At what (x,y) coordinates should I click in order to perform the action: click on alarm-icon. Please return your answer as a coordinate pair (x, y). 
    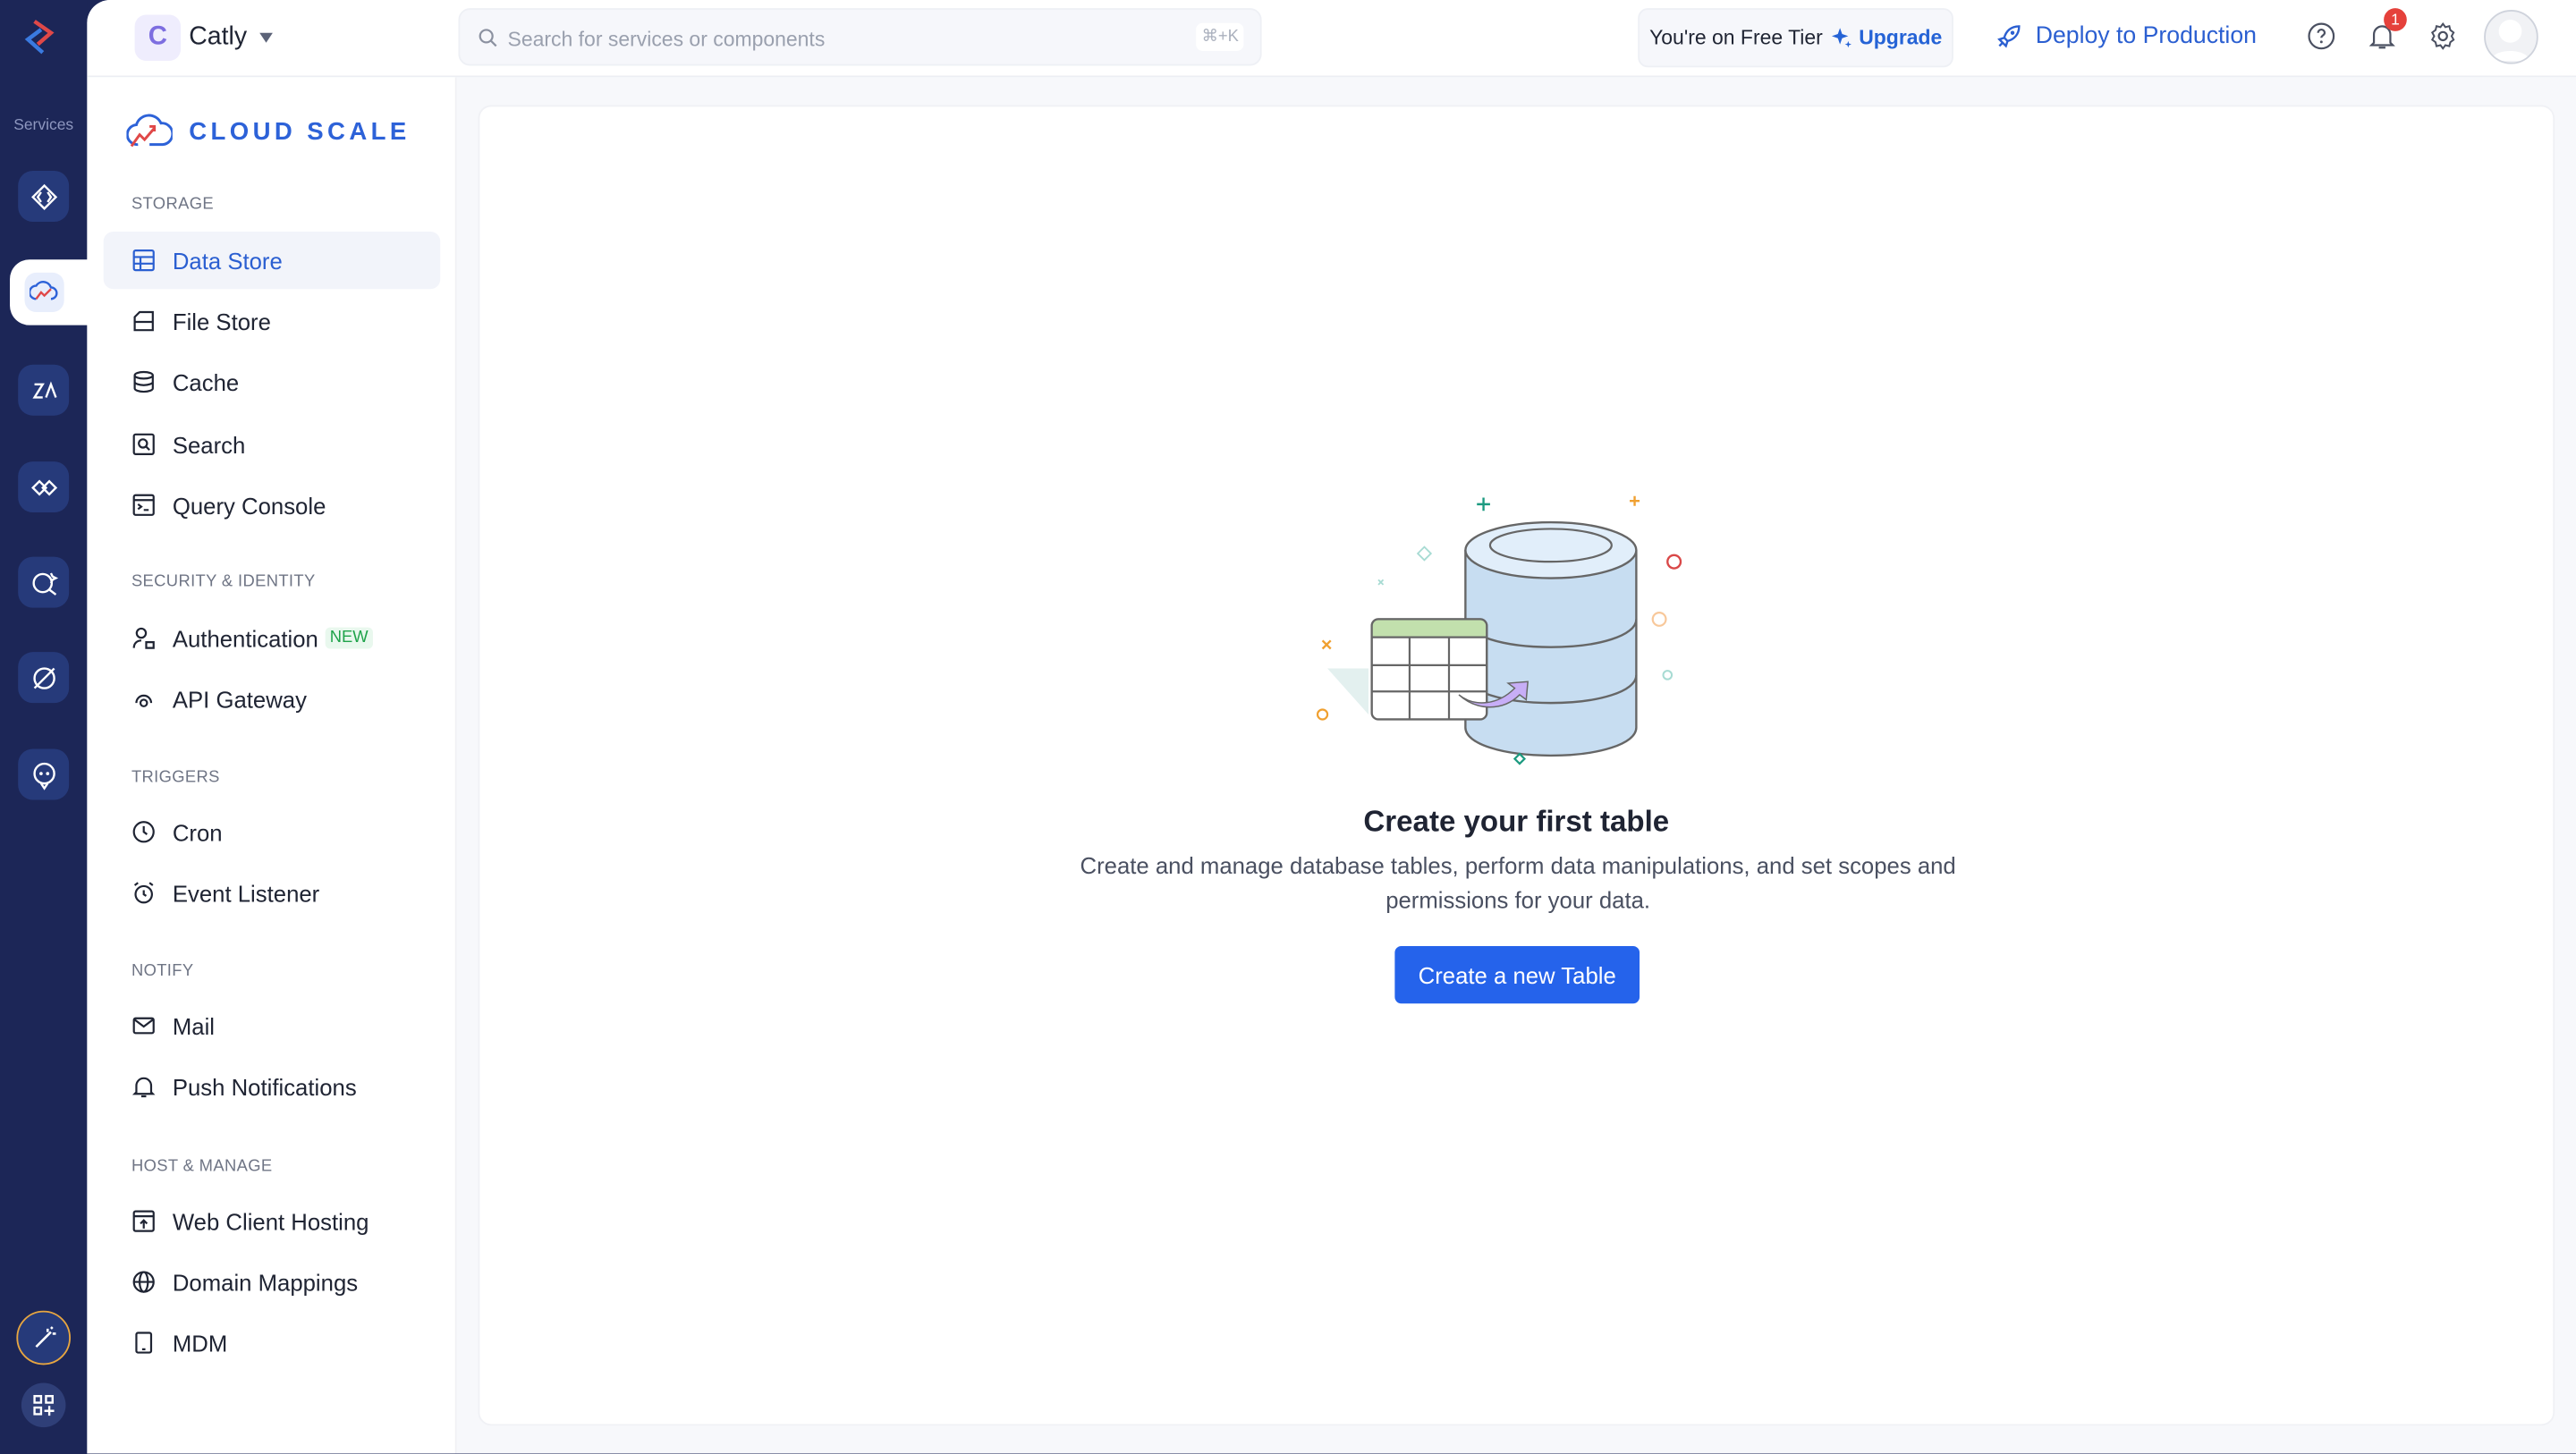
    Looking at the image, I should click on (143, 893).